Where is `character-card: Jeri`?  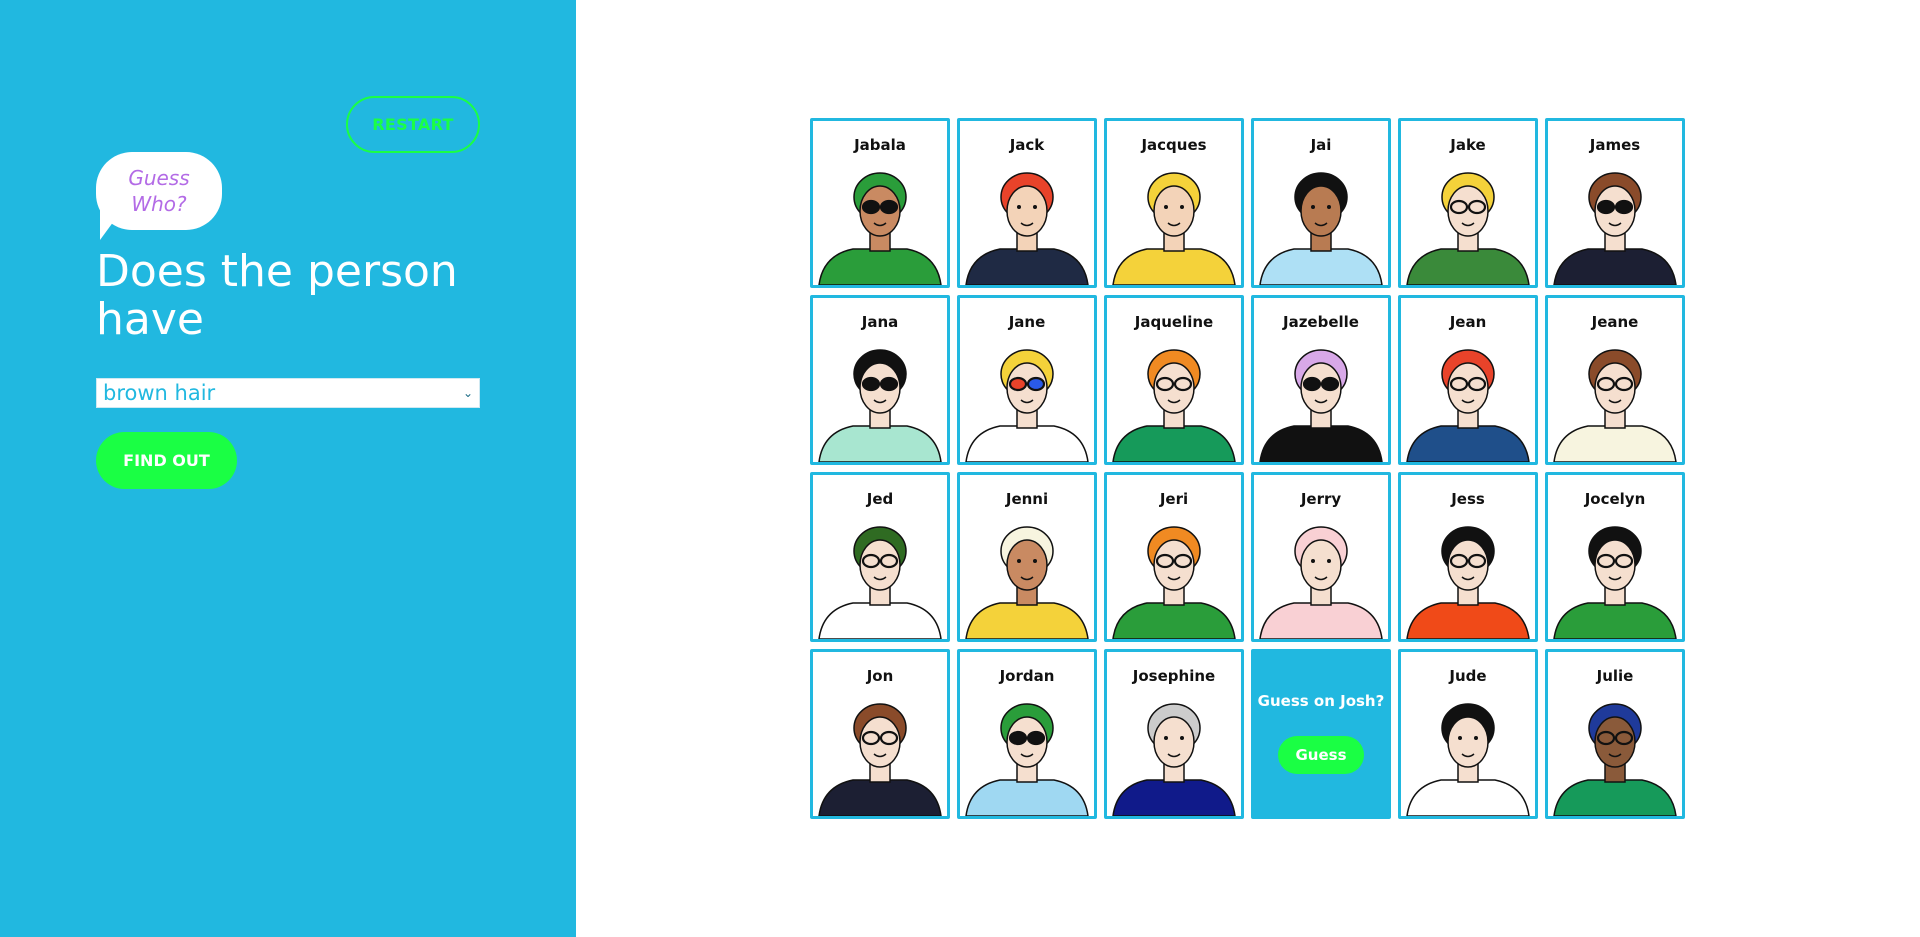 character-card: Jeri is located at coordinates (1174, 557).